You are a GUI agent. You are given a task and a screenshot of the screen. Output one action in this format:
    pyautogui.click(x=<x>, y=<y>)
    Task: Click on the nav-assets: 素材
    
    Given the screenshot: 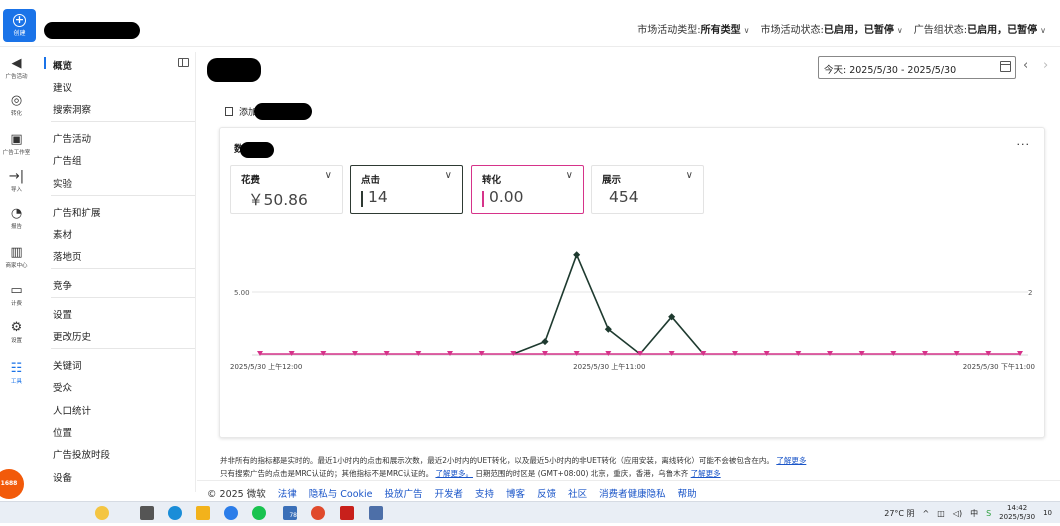 What is the action you would take?
    pyautogui.click(x=62, y=234)
    